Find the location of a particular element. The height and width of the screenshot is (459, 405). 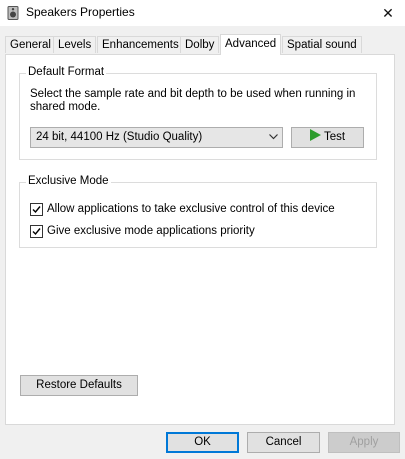

ok-button: OK is located at coordinates (202, 442).